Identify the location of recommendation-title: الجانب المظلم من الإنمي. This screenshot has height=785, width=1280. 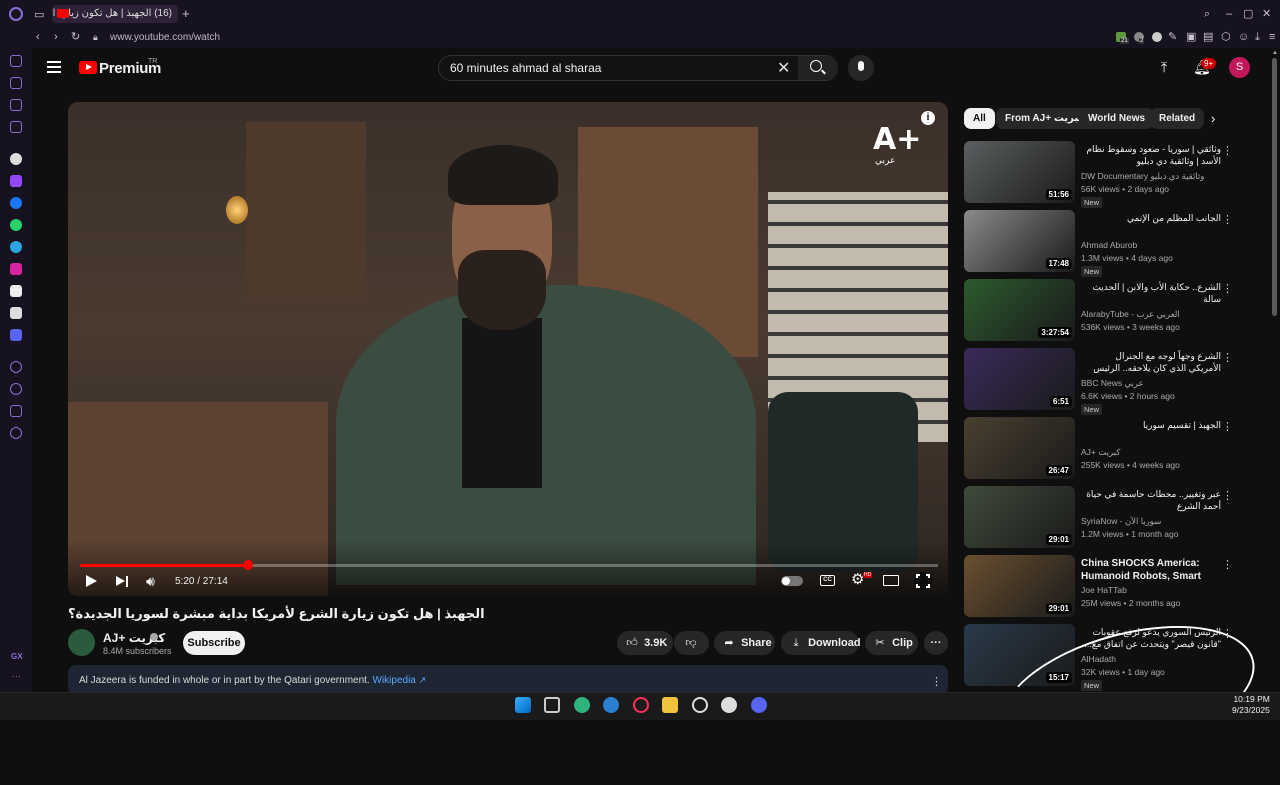
(1151, 218).